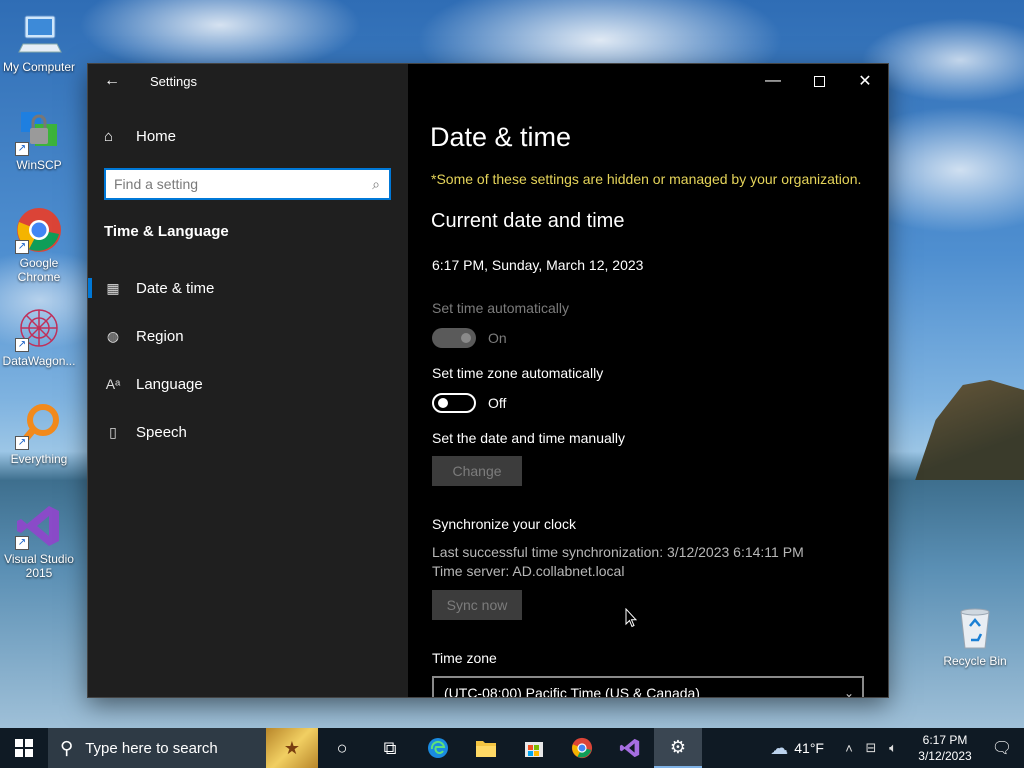  I want to click on winscp-icon: ↗, so click(39, 132).